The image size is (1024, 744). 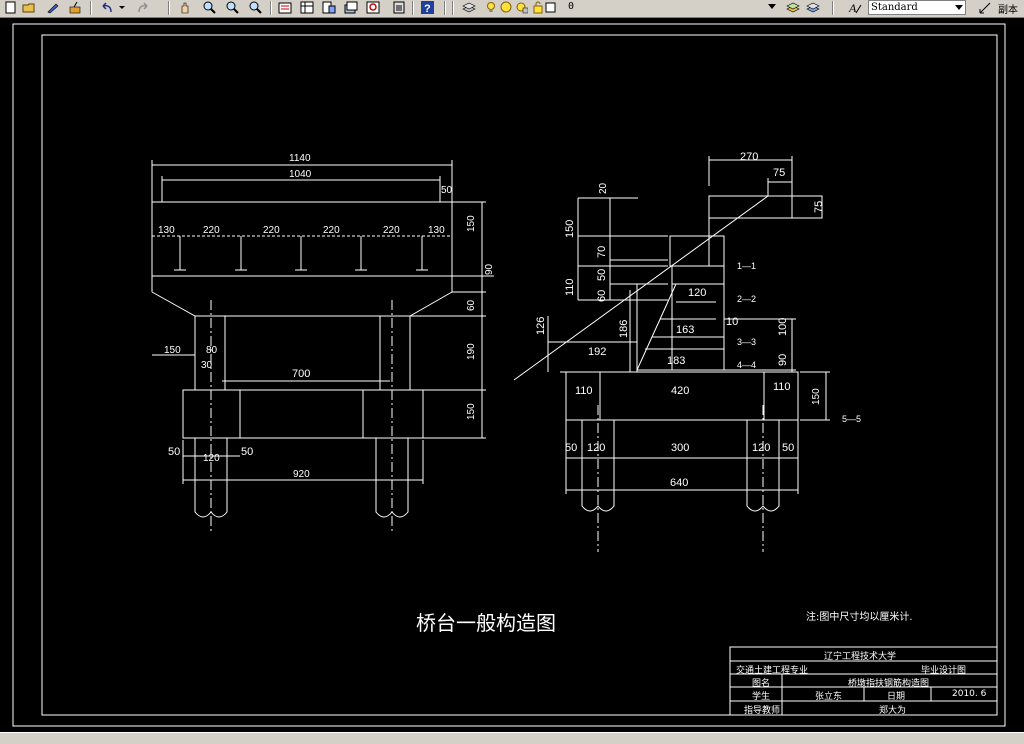 What do you see at coordinates (829, 697) in the screenshot?
I see `title-block-student-value: 张立东` at bounding box center [829, 697].